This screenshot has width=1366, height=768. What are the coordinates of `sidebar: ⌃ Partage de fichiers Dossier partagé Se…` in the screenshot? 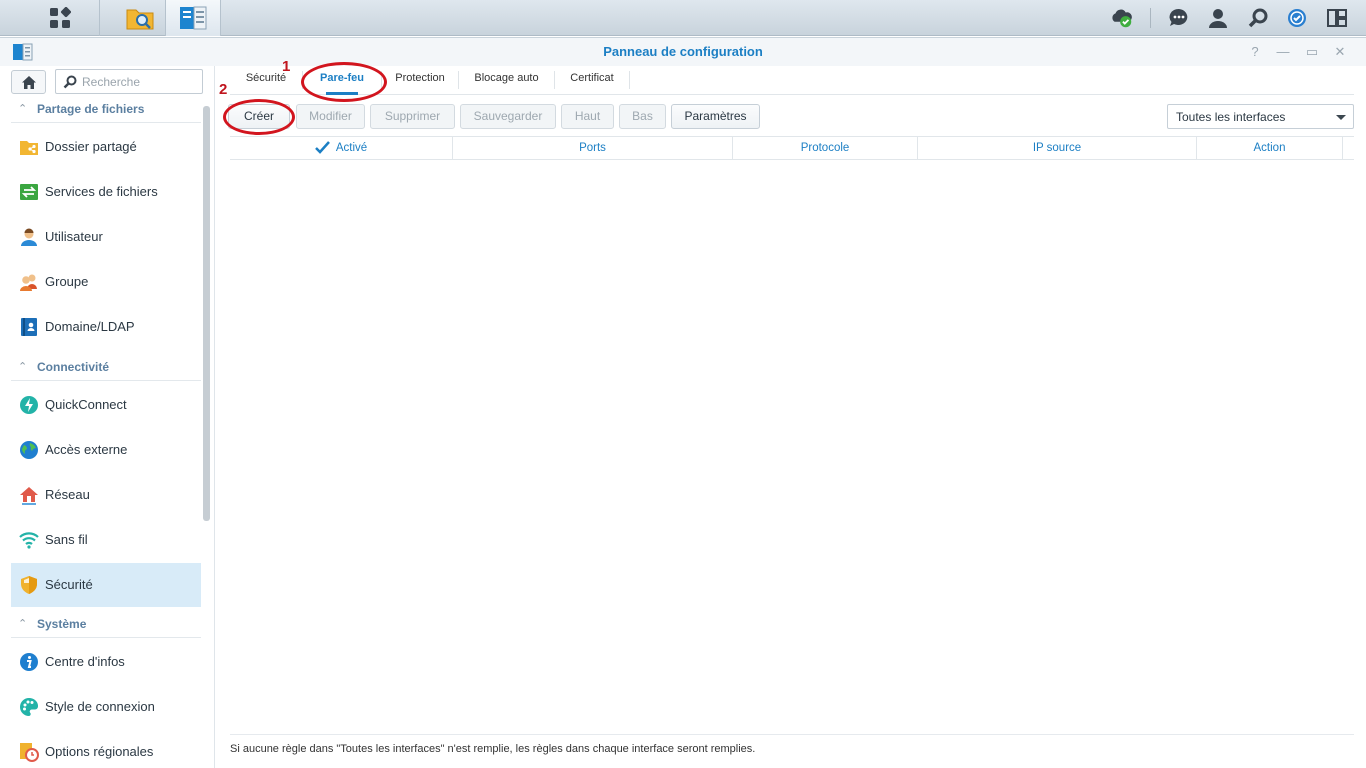 It's located at (107, 417).